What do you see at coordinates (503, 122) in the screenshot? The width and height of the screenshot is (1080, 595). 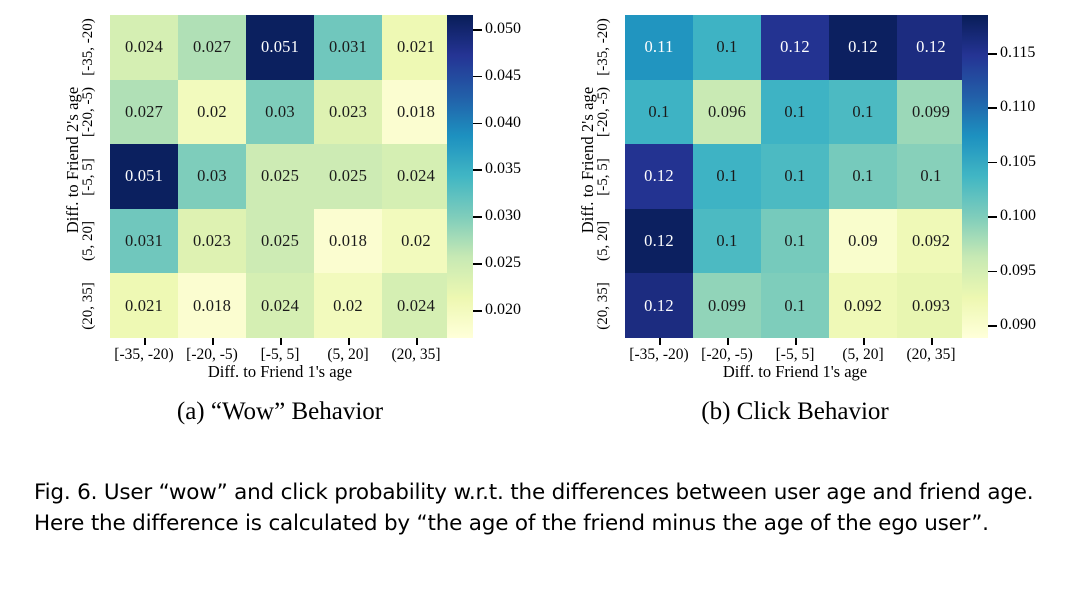 I see `colorbar-tick-label: 0.040` at bounding box center [503, 122].